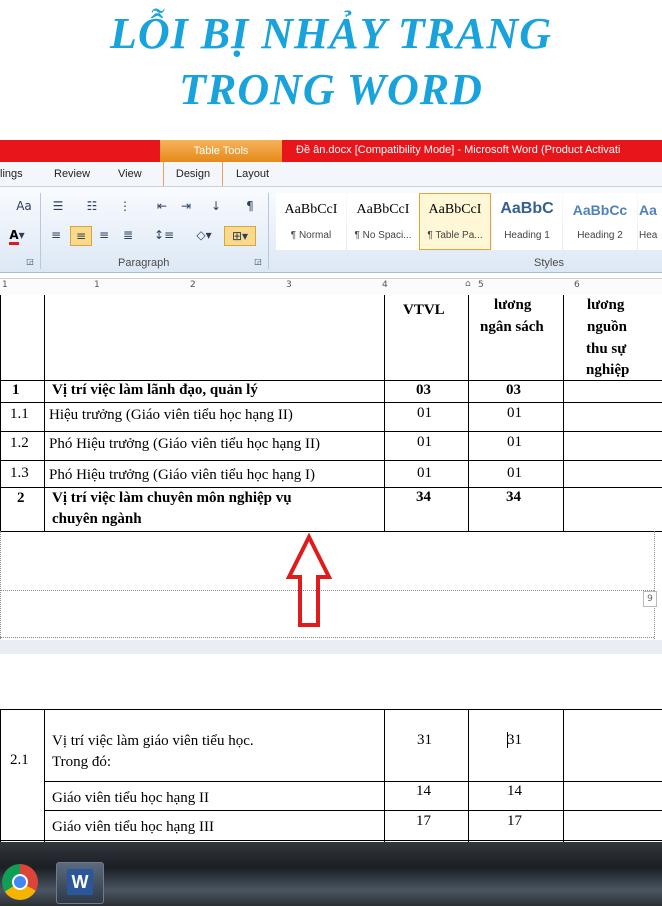 The width and height of the screenshot is (662, 906). I want to click on row-name-line2: Trong đó:, so click(82, 762).